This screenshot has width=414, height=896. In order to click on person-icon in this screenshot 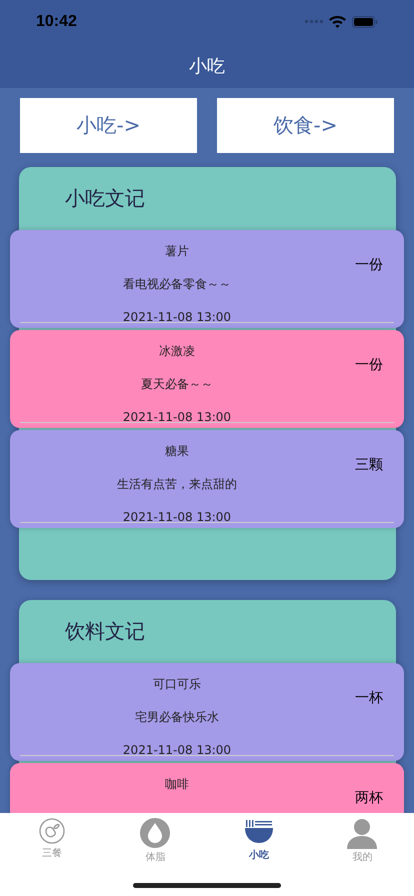, I will do `click(362, 833)`.